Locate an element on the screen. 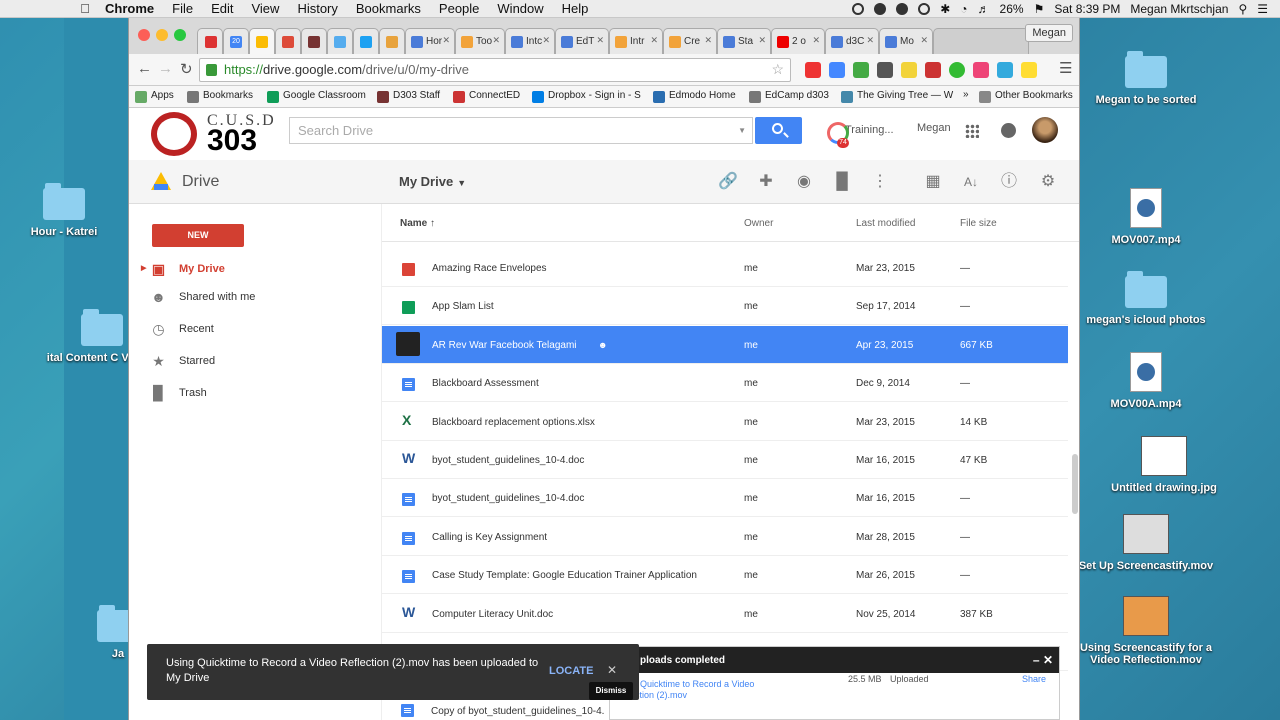 The image size is (1280, 720). sidebar-item-recent: ◷ Recent is located at coordinates (255, 329).